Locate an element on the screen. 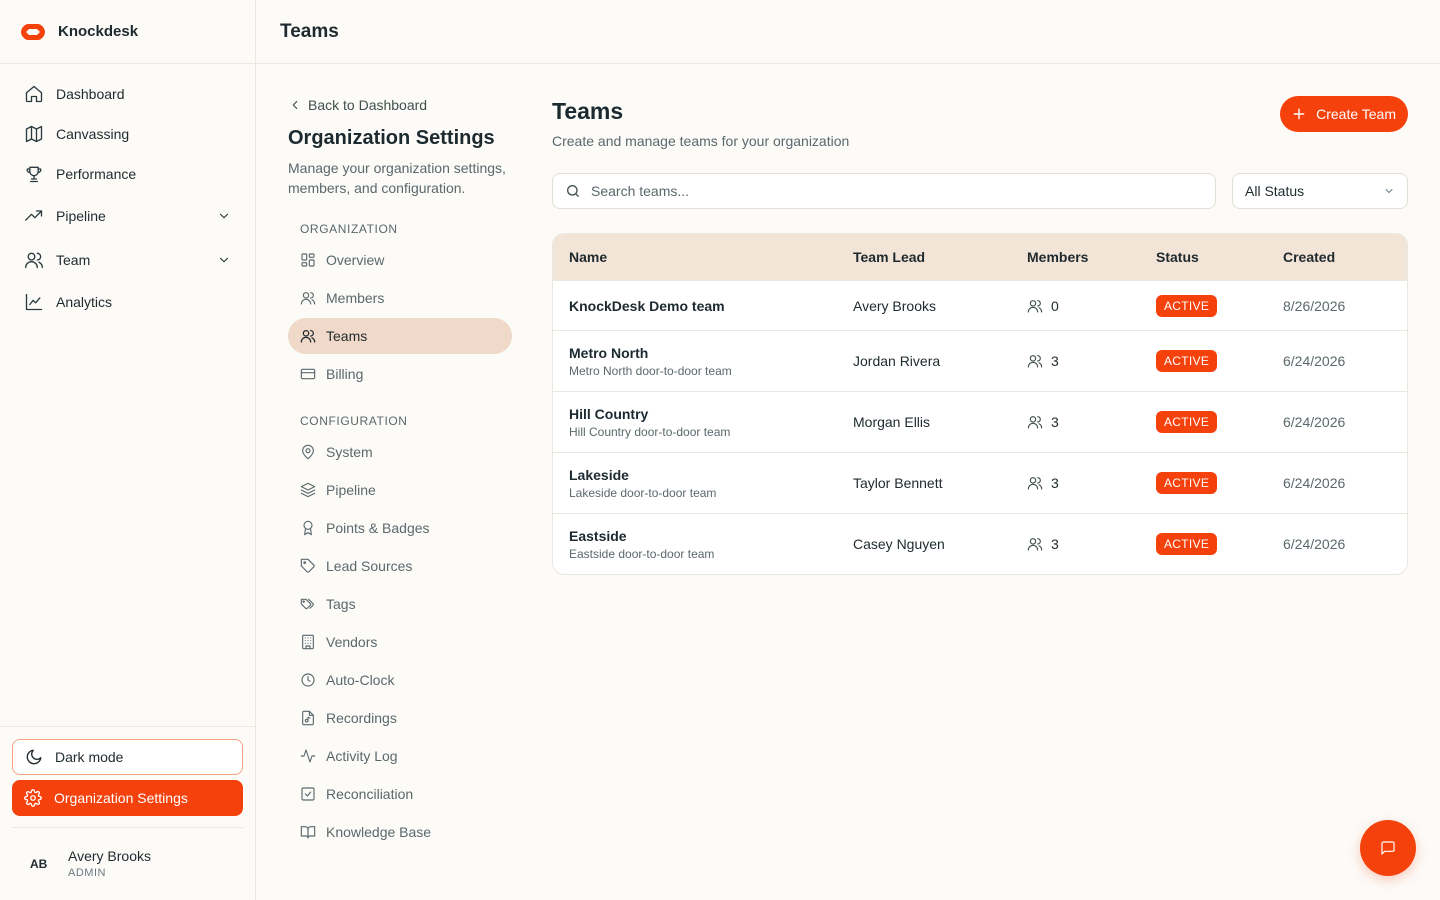 The image size is (1440, 900). brand: Knockdesk is located at coordinates (127, 32).